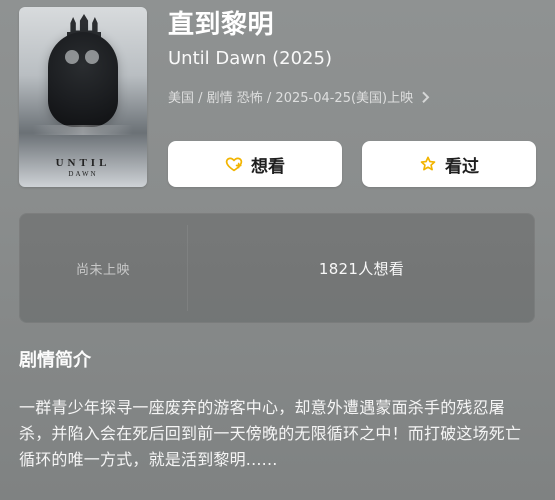 The image size is (555, 500). I want to click on poster-eye-right, so click(92, 57).